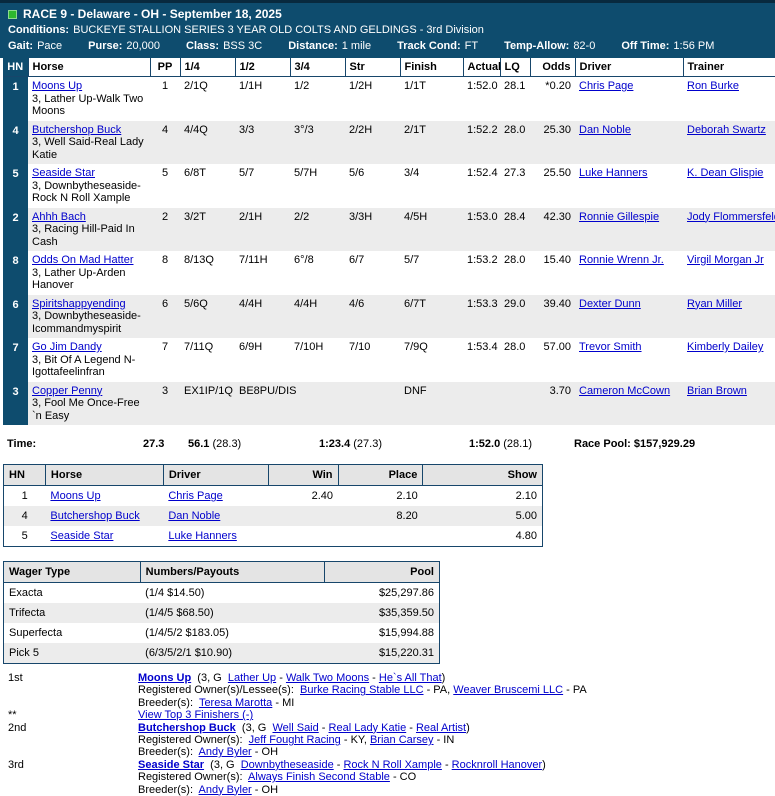 The height and width of the screenshot is (796, 775). Describe the element at coordinates (629, 99) in the screenshot. I see `driver-cell: Chris Page` at that location.